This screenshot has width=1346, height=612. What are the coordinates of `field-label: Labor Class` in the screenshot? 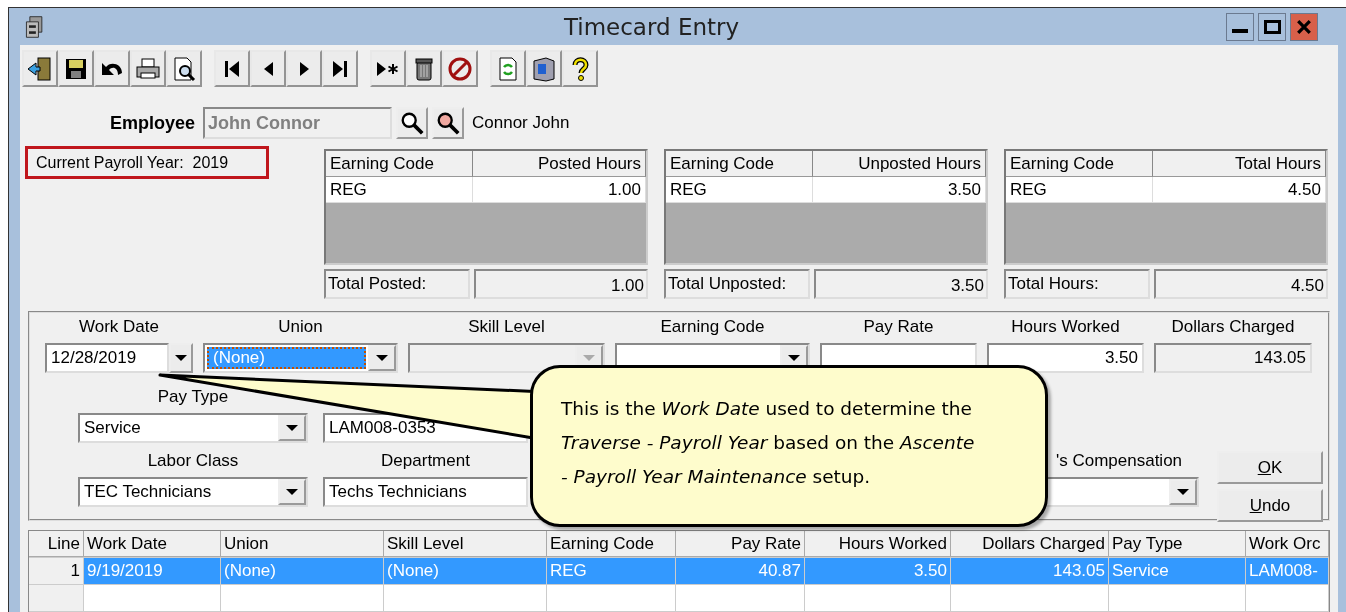 It's located at (193, 461).